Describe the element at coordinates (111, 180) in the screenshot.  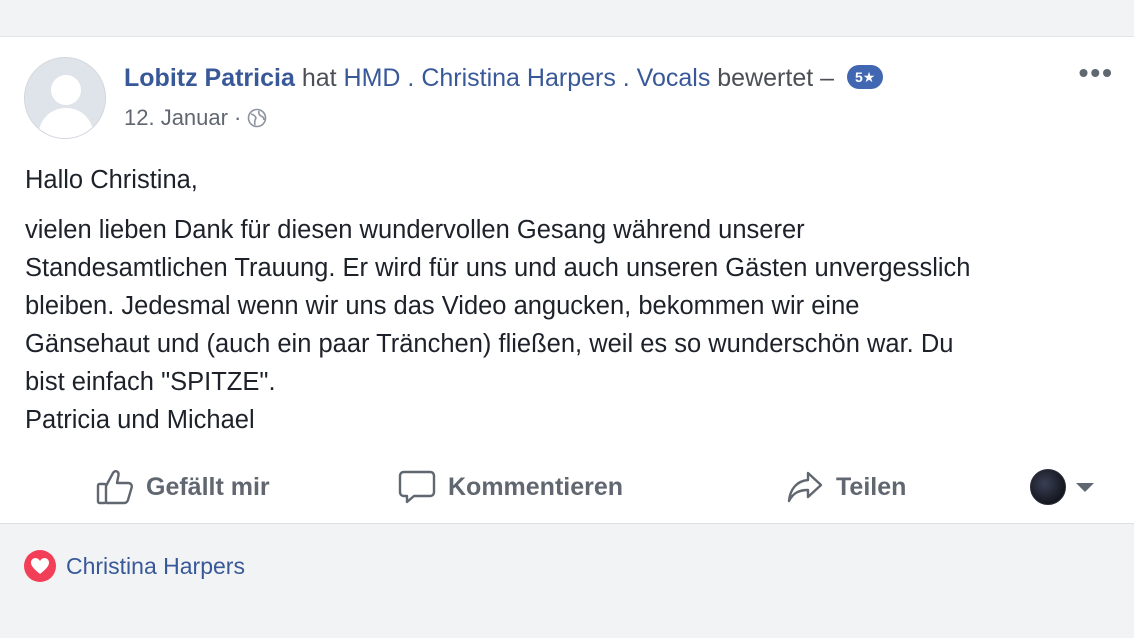
I see `post-greeting: Hallo Christina,` at that location.